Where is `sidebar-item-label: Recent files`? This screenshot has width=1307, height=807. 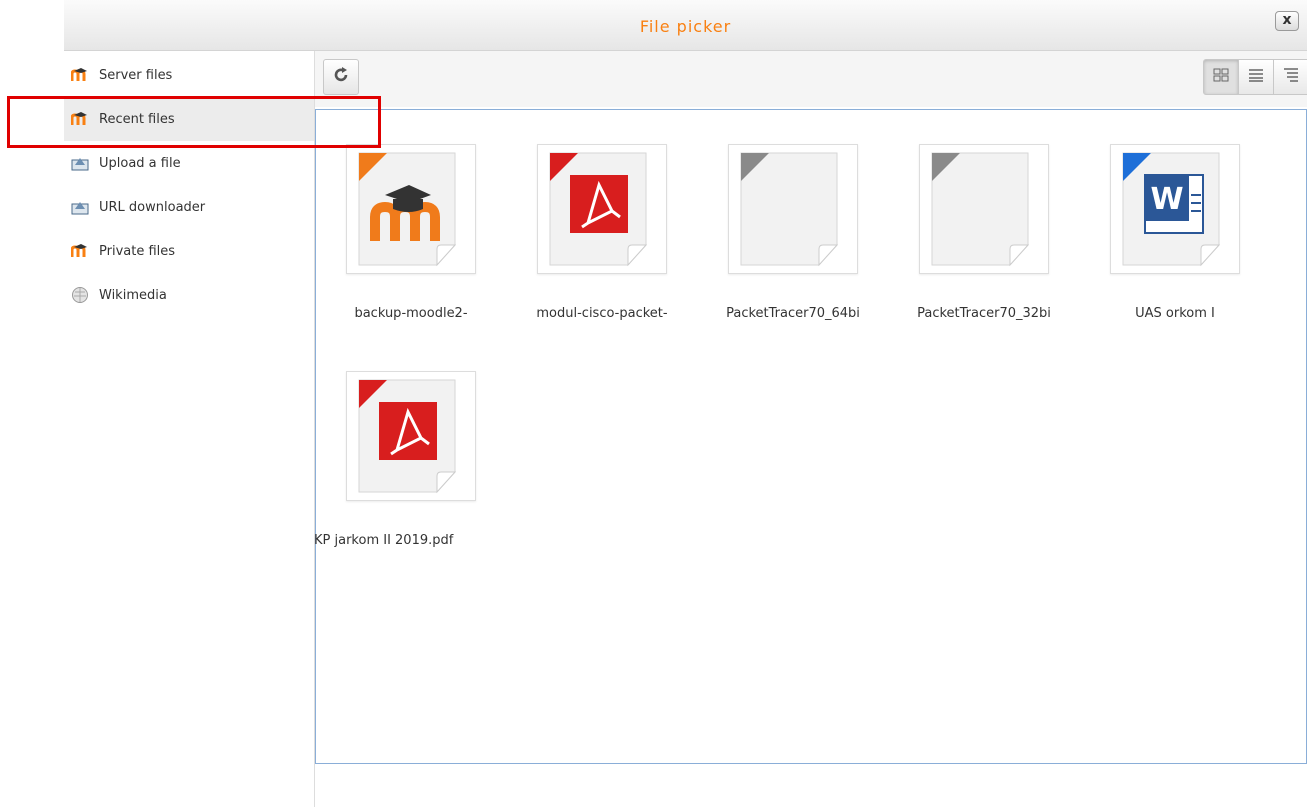
sidebar-item-label: Recent files is located at coordinates (137, 119).